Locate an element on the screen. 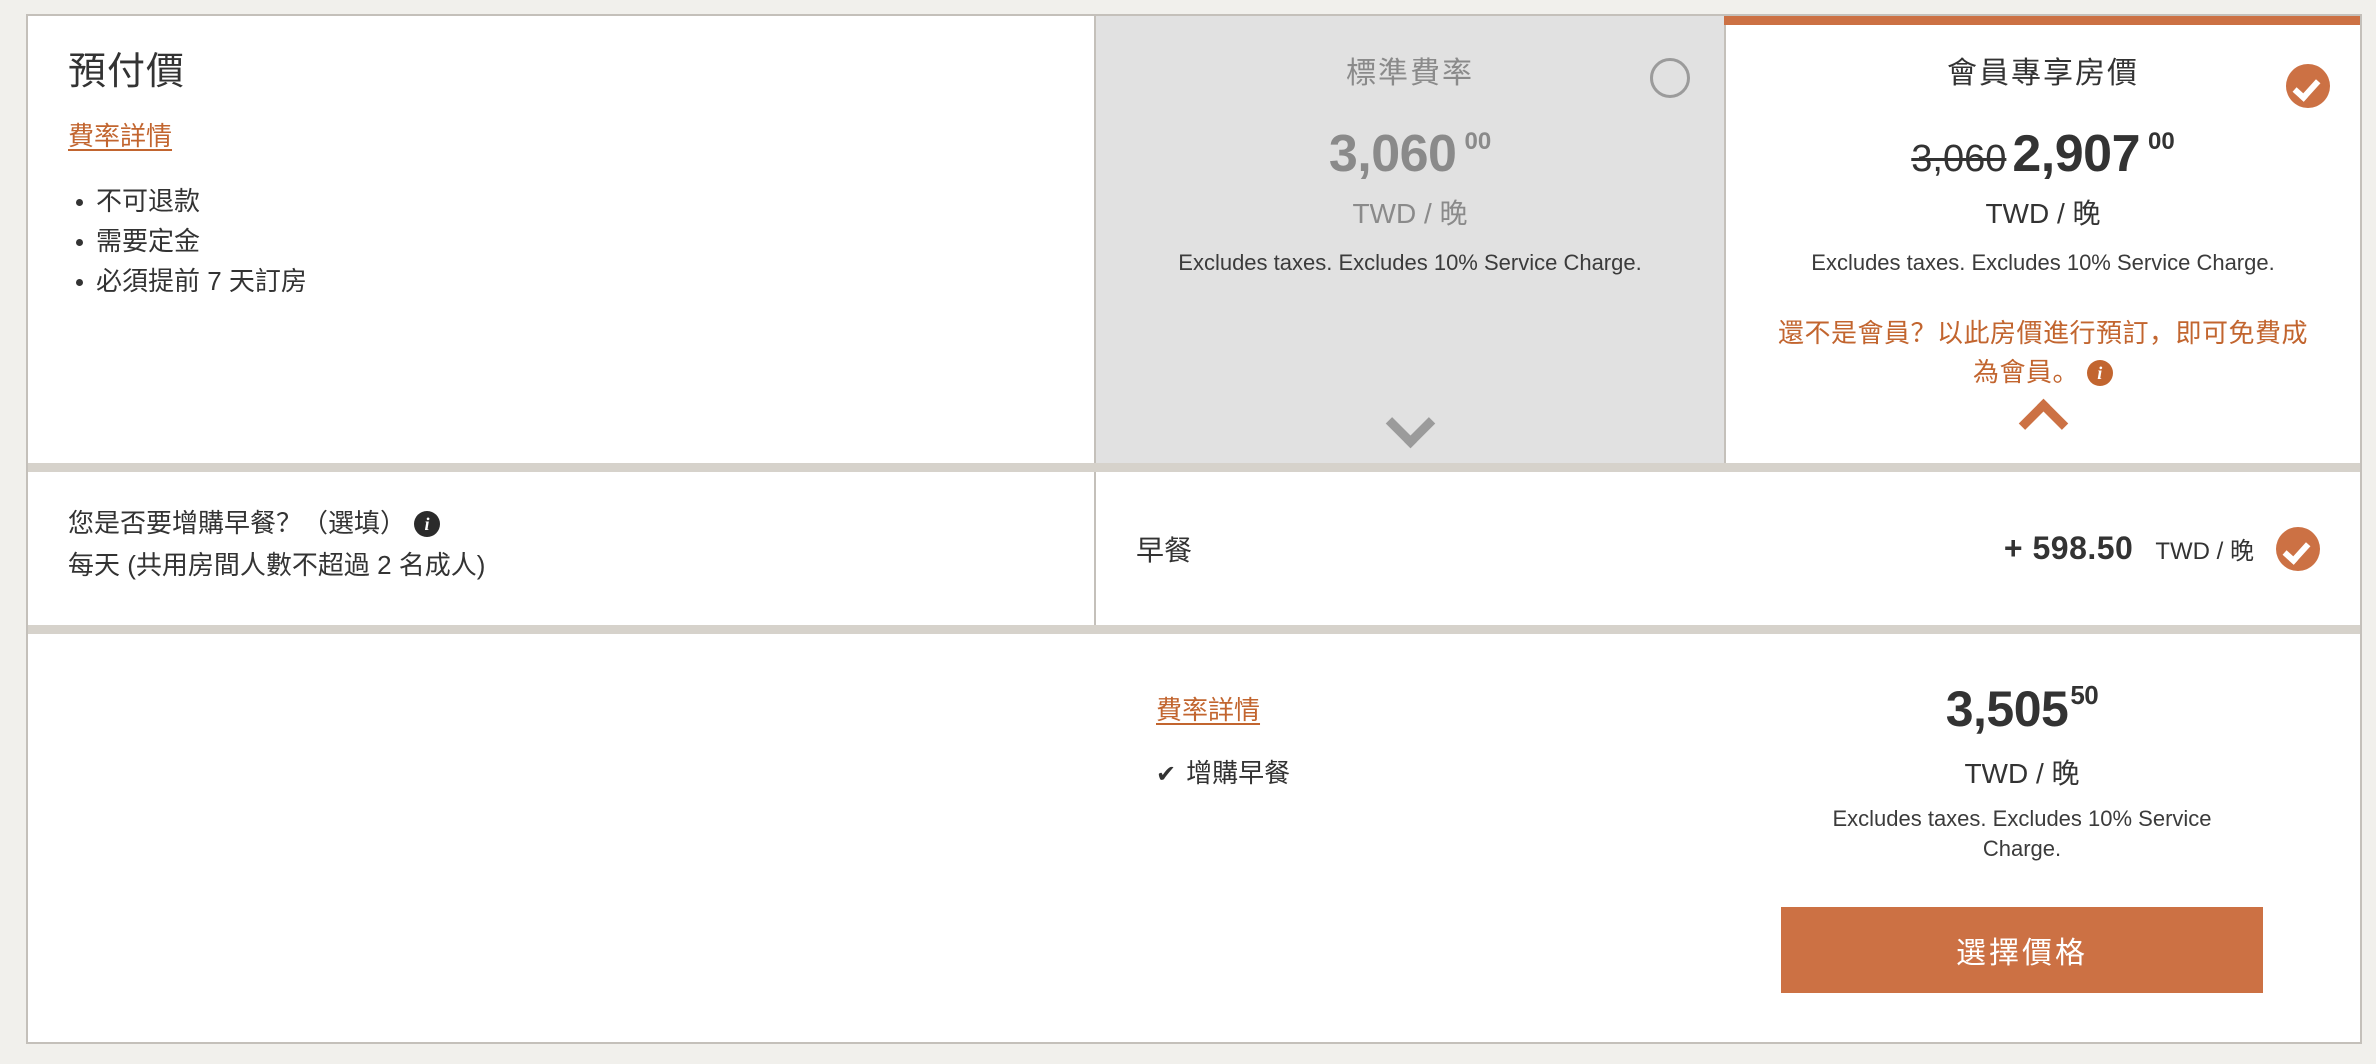 This screenshot has height=1064, width=2376. page-title: 預付價 is located at coordinates (127, 72).